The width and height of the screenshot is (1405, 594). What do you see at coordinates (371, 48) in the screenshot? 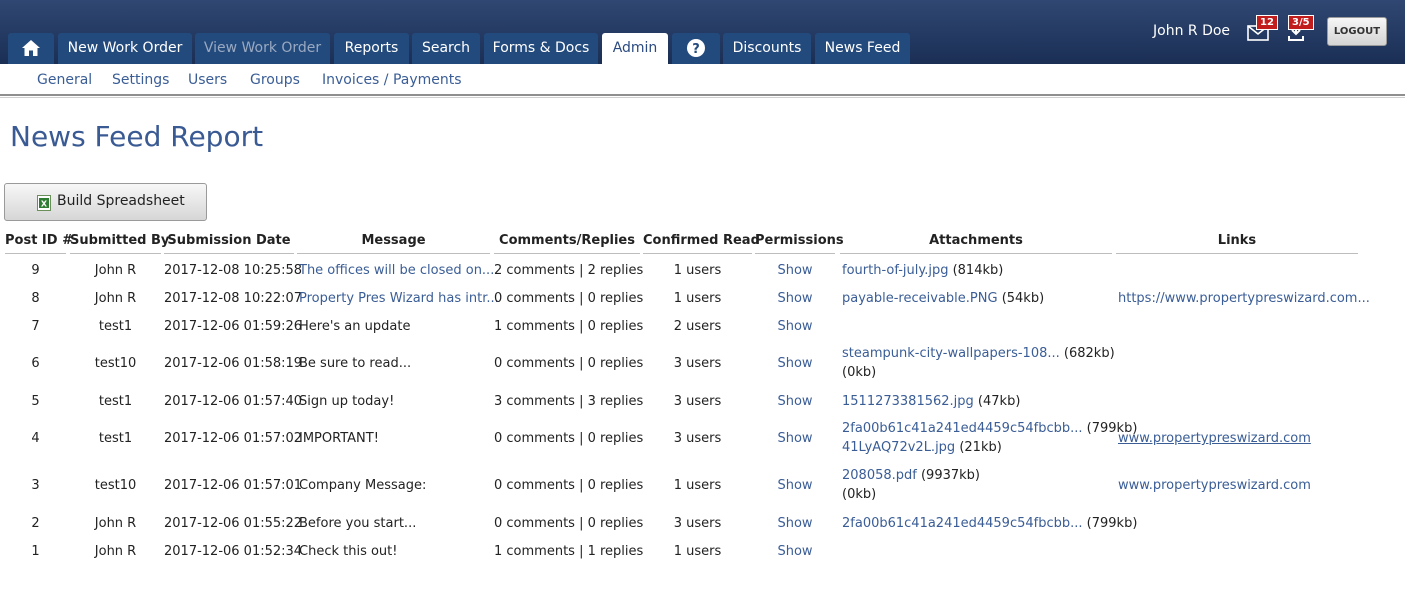
I see `tab-reports: Reports` at bounding box center [371, 48].